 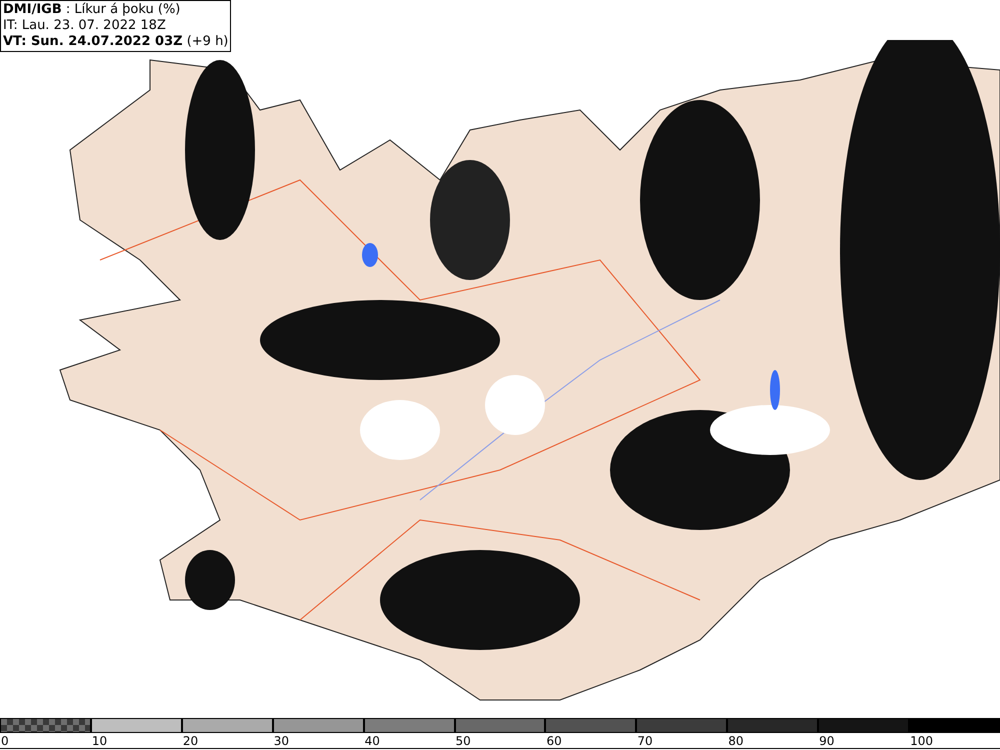 I want to click on legend-label: 0, so click(x=45, y=741).